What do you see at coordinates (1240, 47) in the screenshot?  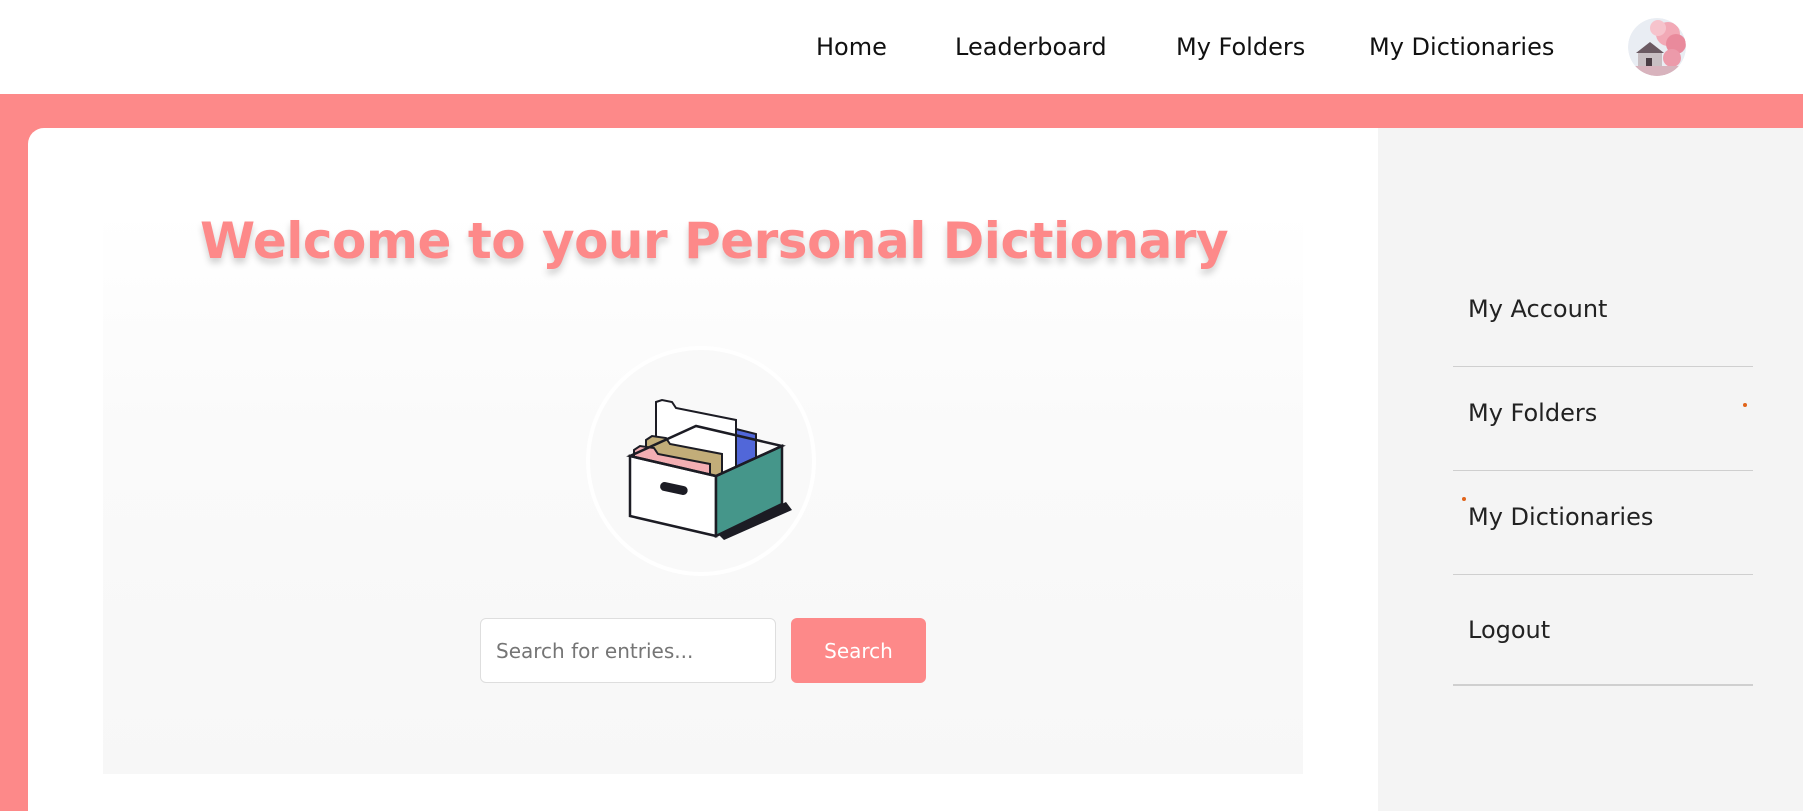 I see `nav-link-my-folders: My Folders` at bounding box center [1240, 47].